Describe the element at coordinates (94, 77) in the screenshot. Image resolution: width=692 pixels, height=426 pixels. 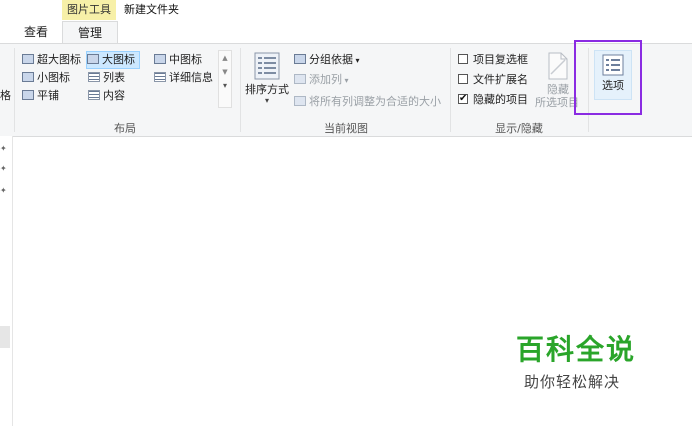
I see `list-icon` at that location.